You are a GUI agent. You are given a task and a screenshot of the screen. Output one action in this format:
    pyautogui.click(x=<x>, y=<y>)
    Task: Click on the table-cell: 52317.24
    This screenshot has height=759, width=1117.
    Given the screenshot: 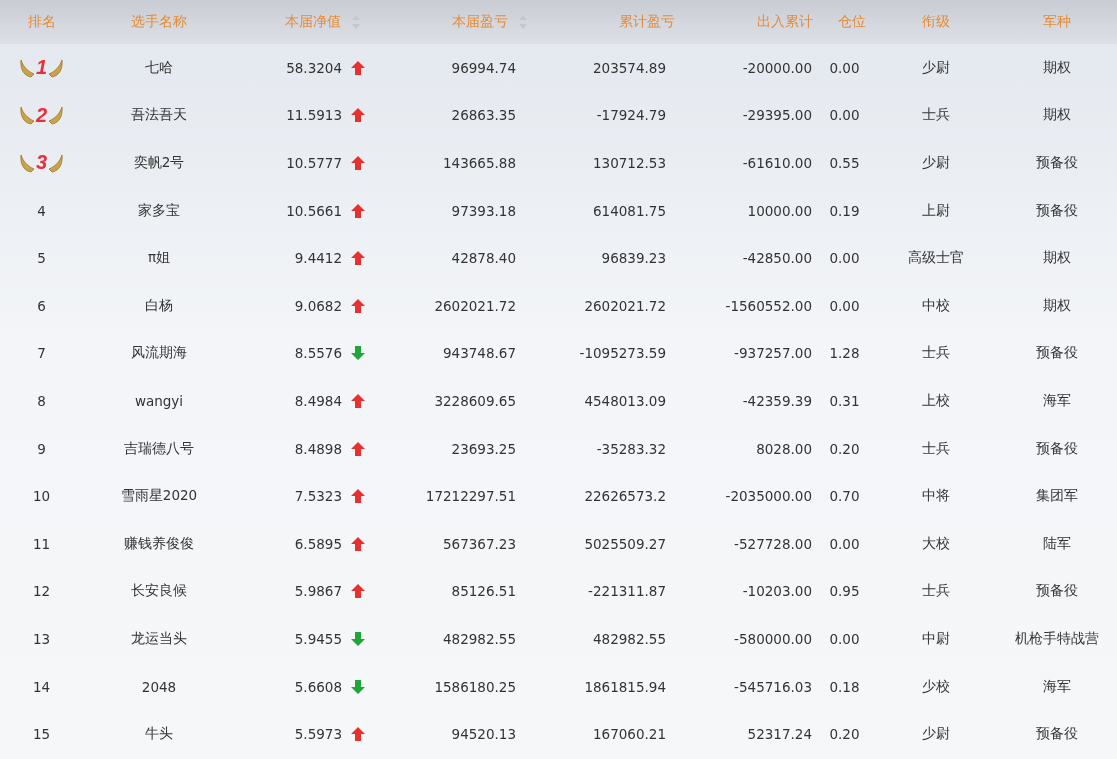 What is the action you would take?
    pyautogui.click(x=779, y=734)
    